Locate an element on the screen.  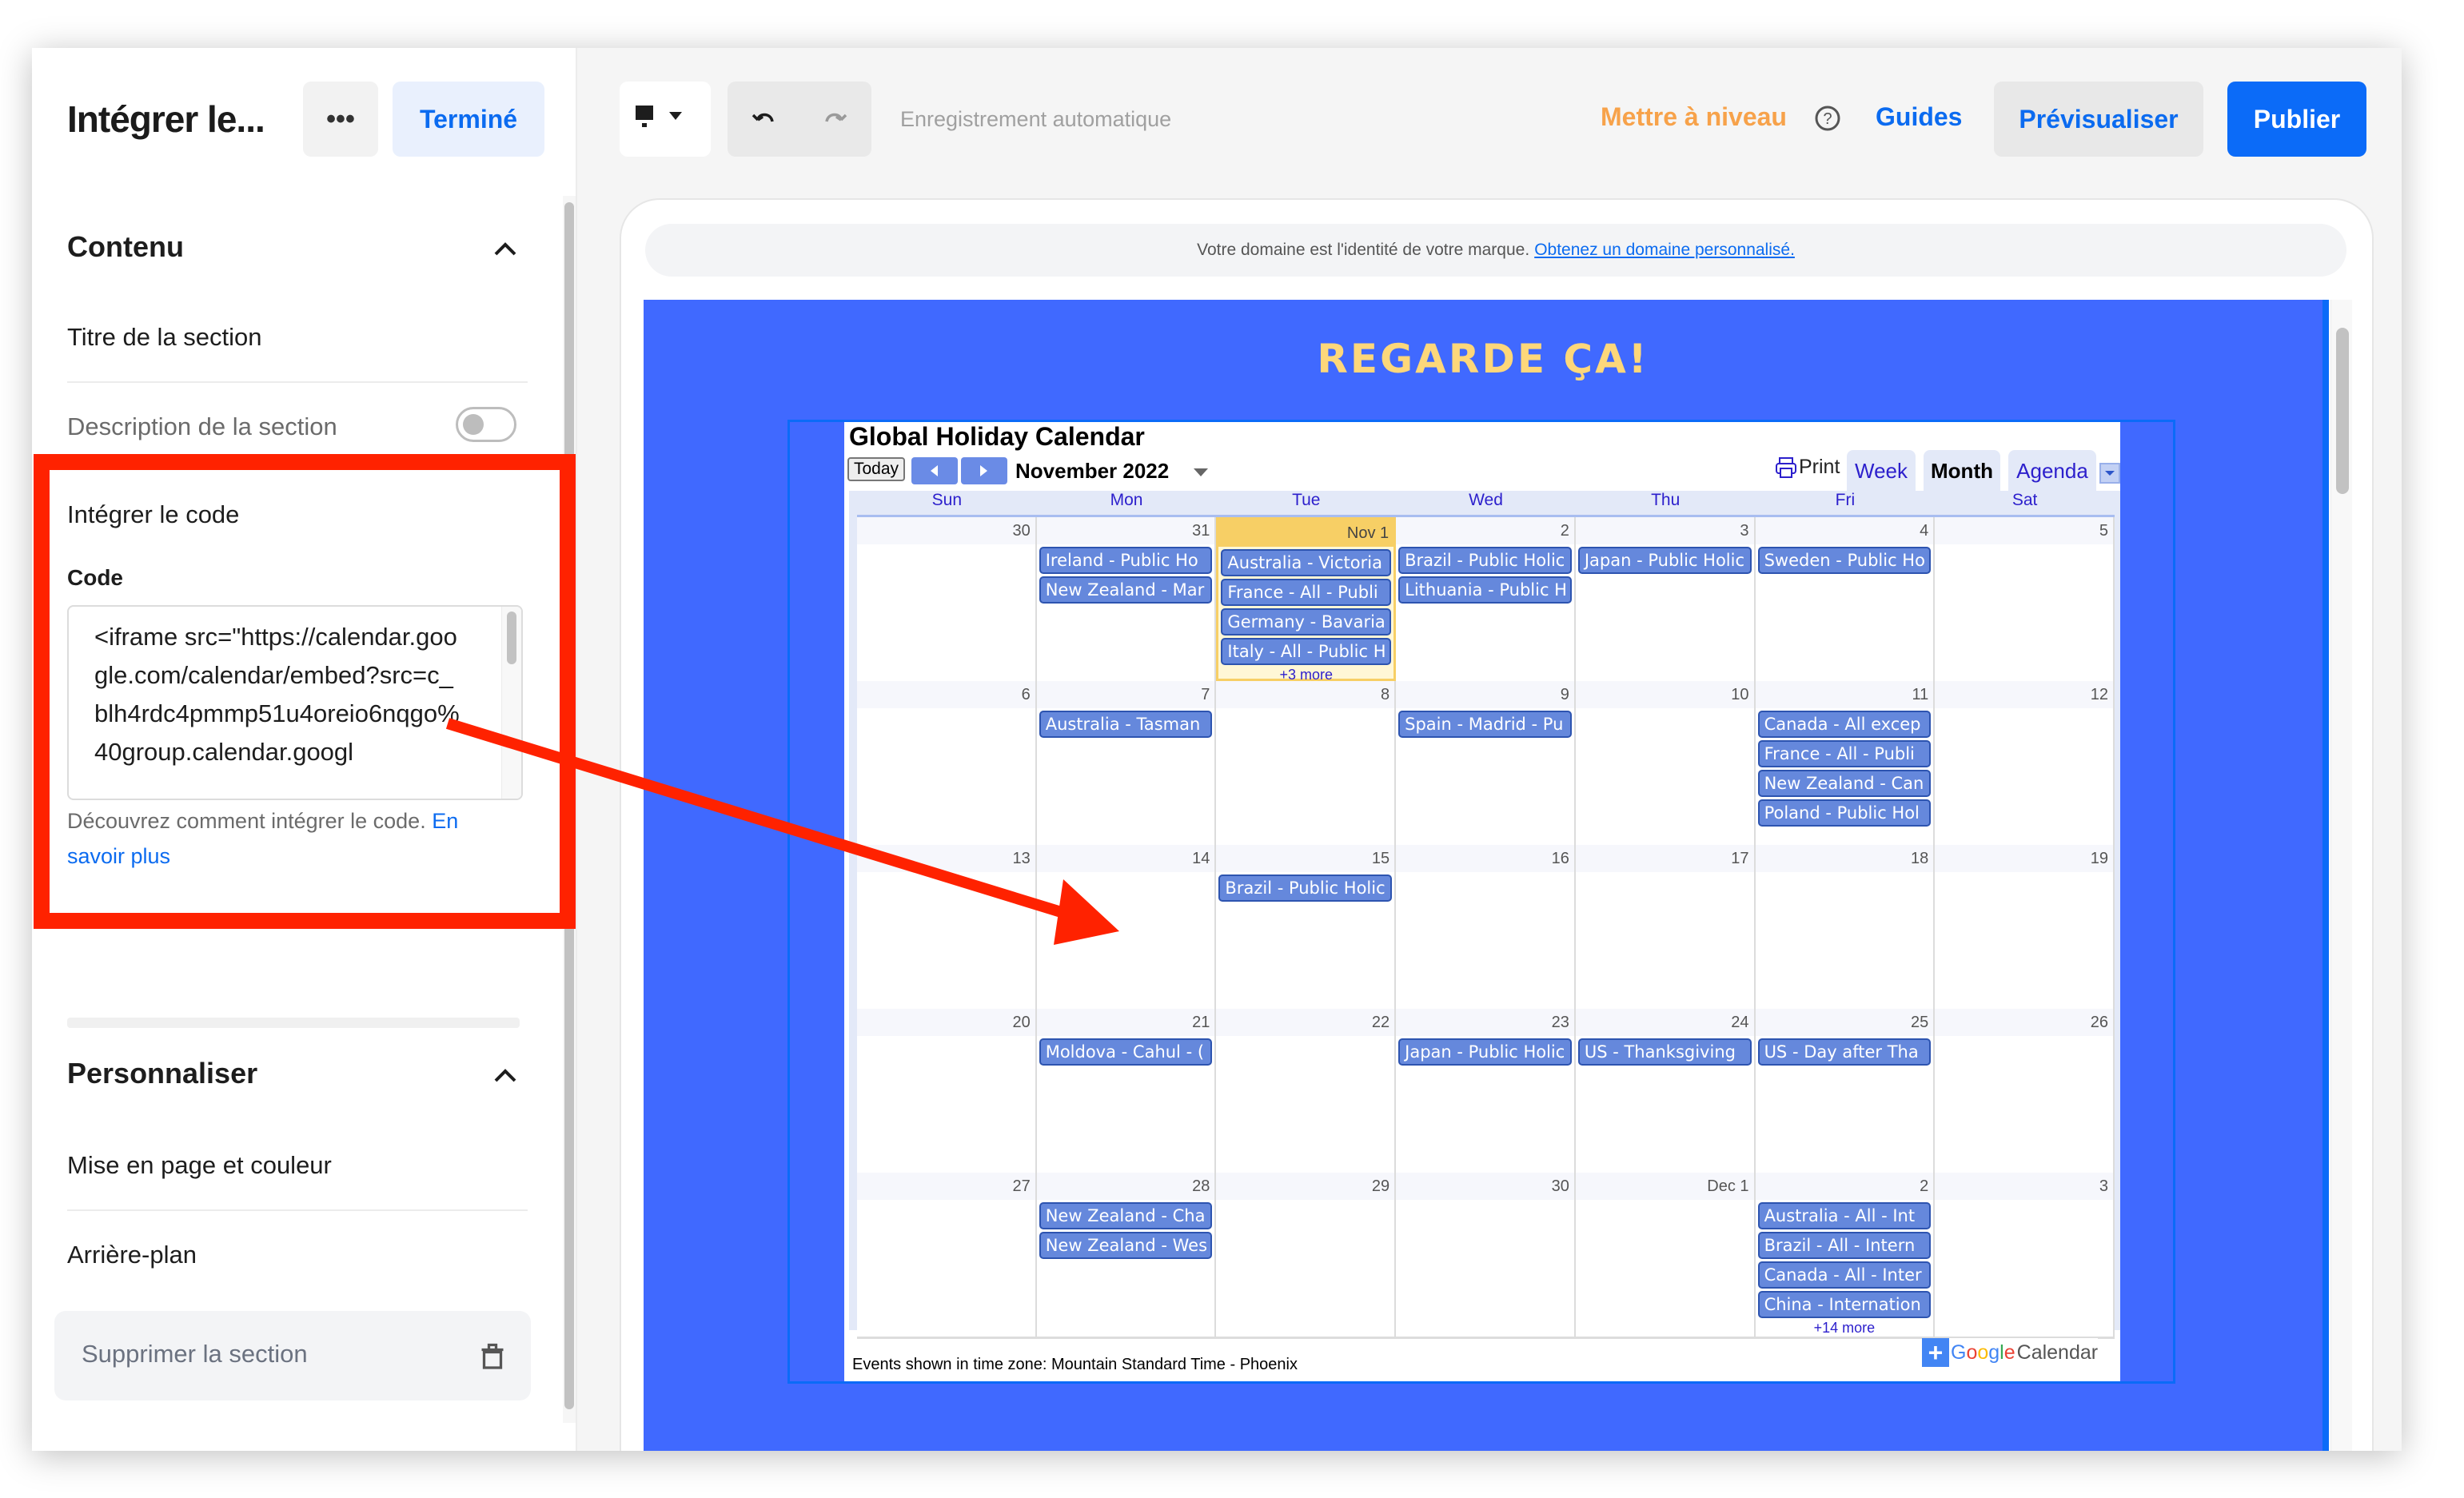
calendar-event: Brazil - Public Holic is located at coordinates (1485, 560).